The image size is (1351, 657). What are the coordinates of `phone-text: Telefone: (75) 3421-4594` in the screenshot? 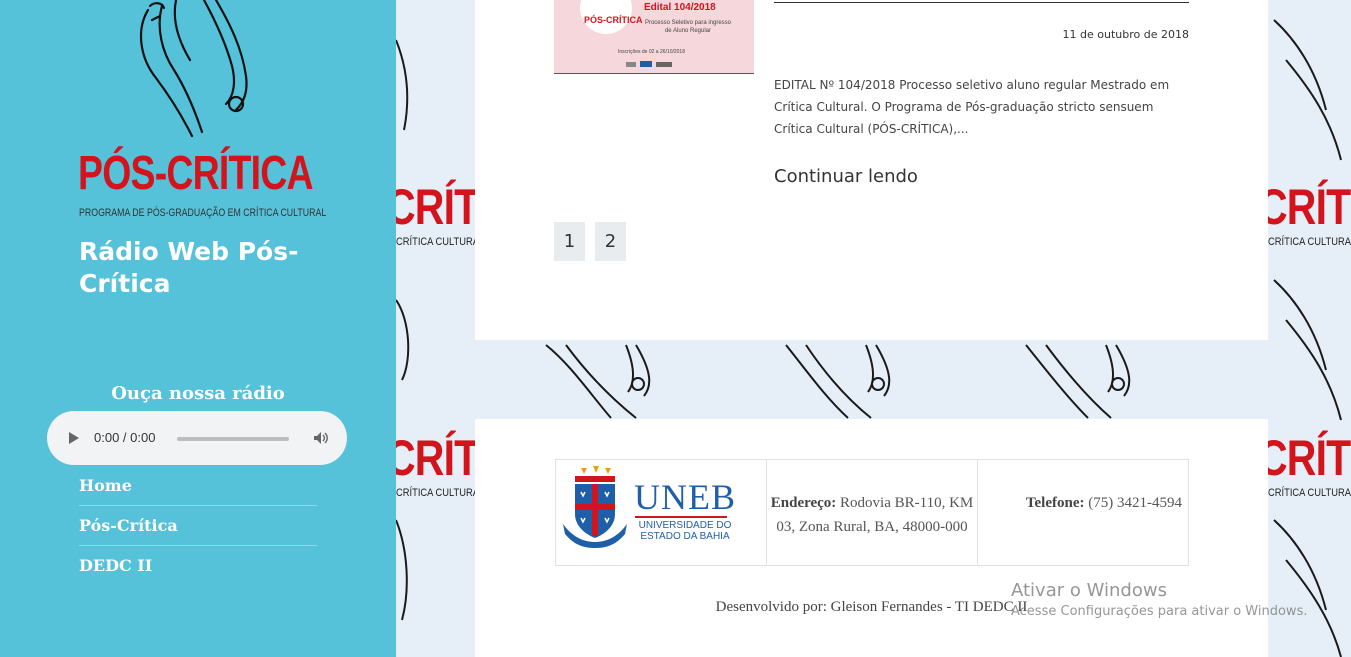 It's located at (1083, 503).